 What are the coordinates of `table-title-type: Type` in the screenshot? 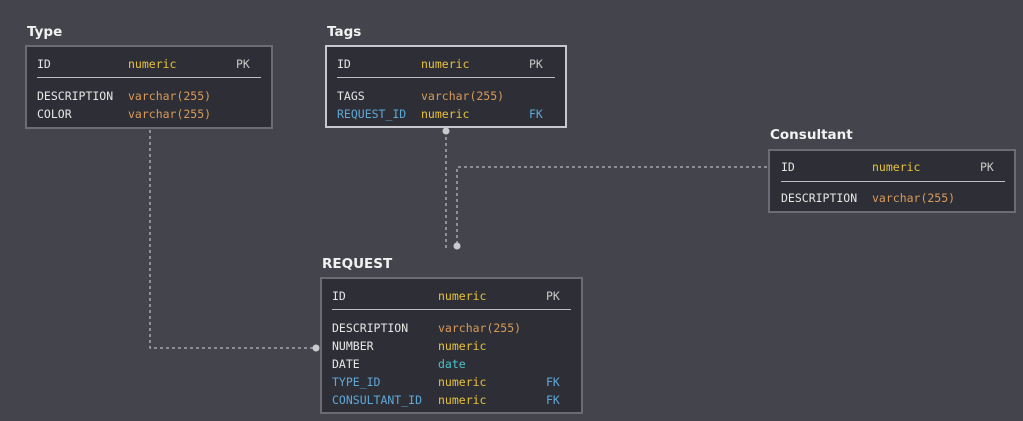 It's located at (45, 32).